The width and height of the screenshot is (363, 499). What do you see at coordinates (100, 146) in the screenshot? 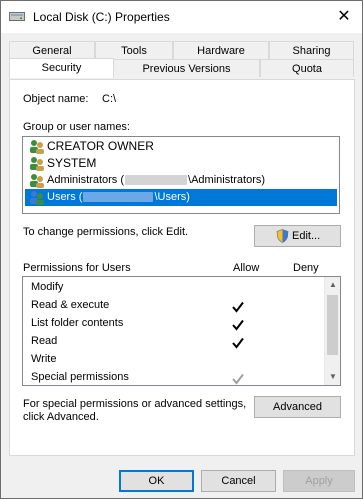
I see `group-name: CREATOR OWNER` at bounding box center [100, 146].